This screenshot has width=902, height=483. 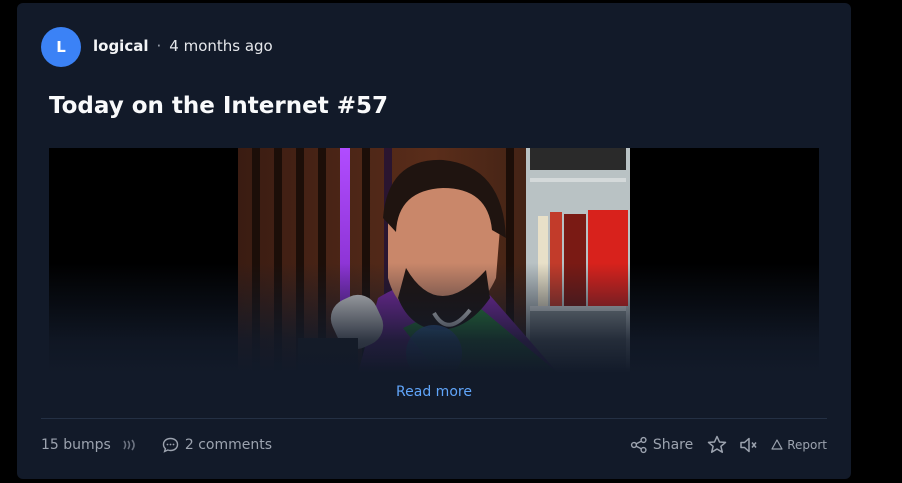 I want to click on report-button: Report, so click(x=799, y=445).